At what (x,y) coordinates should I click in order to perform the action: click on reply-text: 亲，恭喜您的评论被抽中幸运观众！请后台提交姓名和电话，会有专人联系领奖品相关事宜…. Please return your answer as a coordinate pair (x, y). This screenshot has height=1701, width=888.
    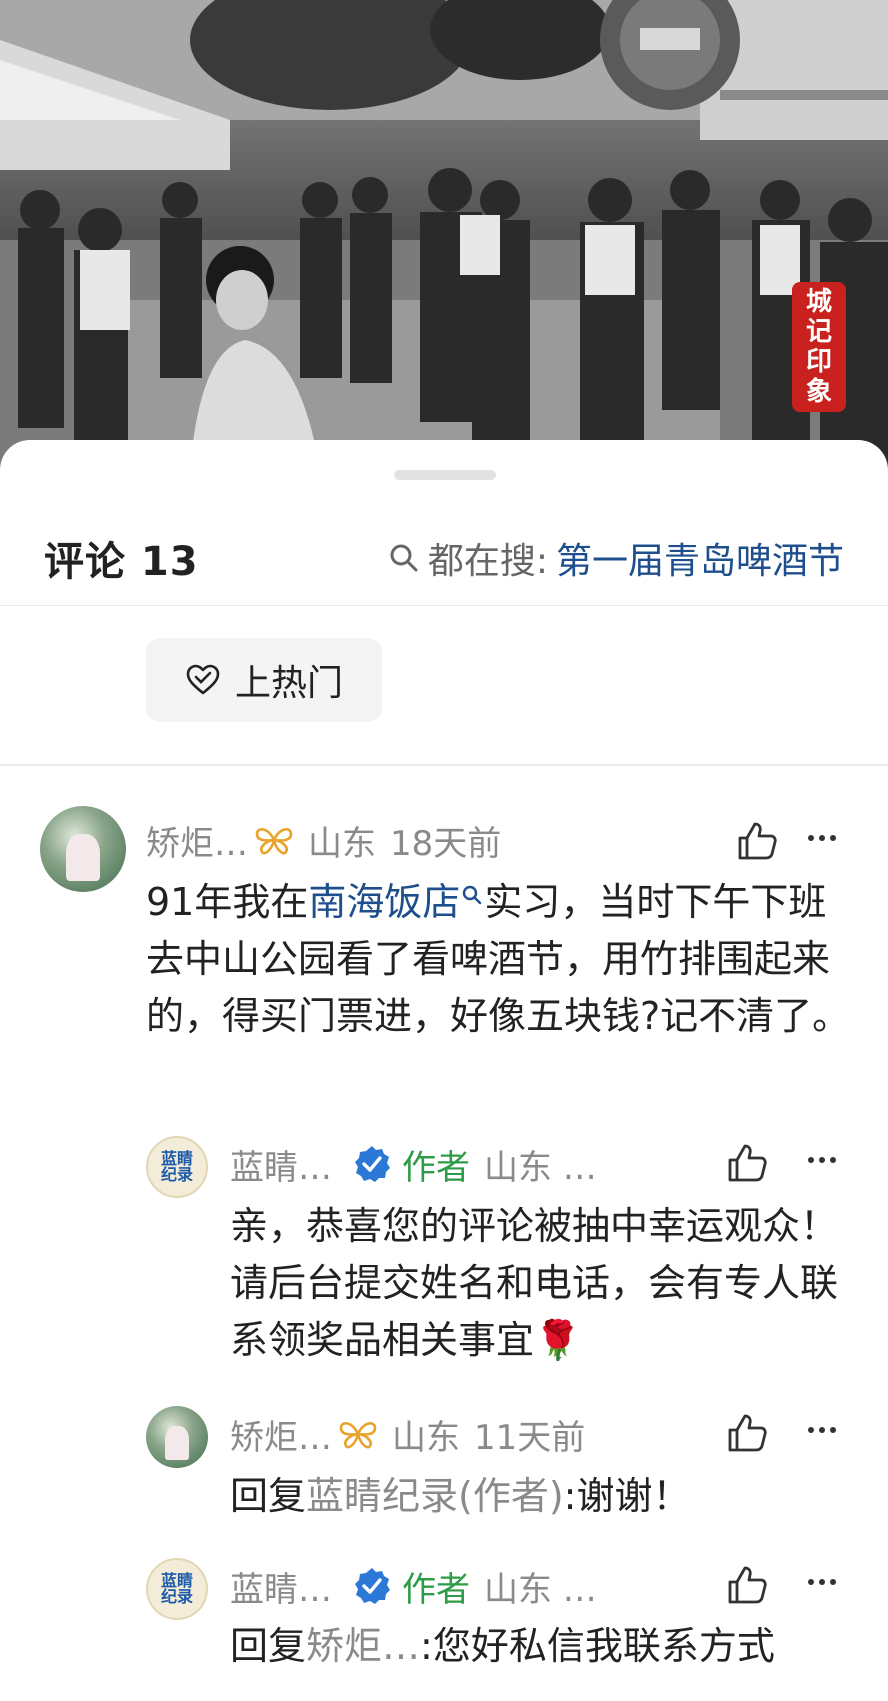
    Looking at the image, I should click on (534, 1283).